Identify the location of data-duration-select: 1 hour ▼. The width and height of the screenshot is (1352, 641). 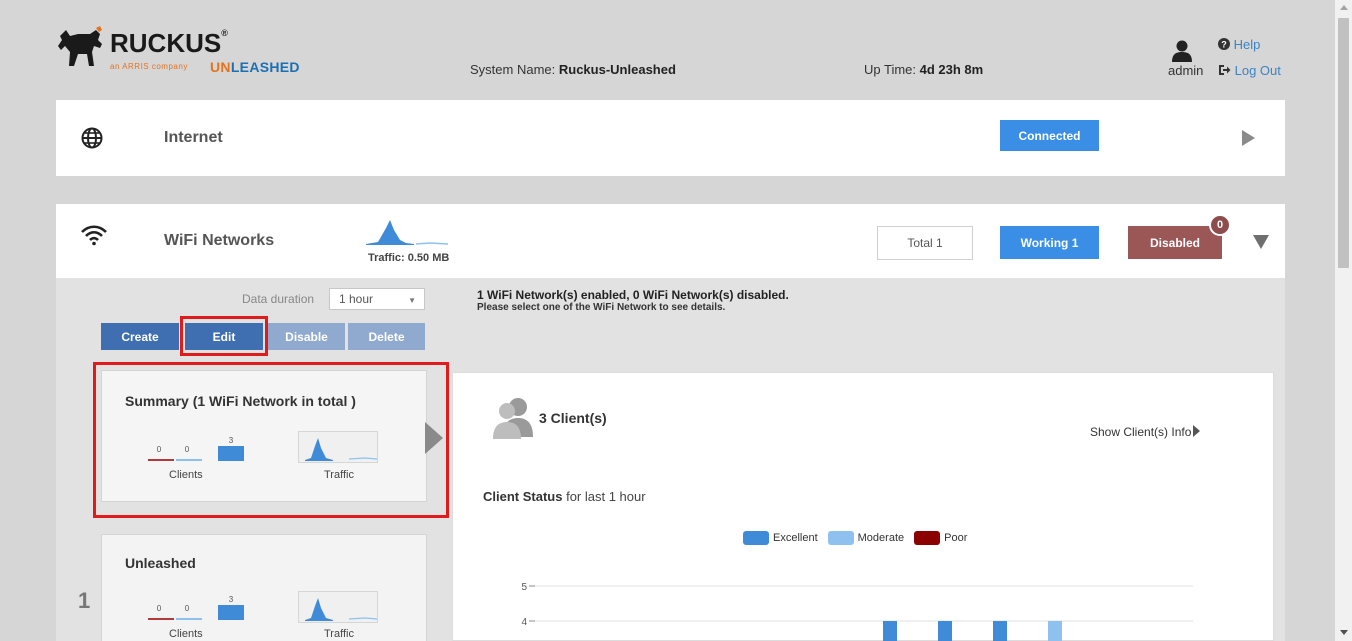
(377, 299).